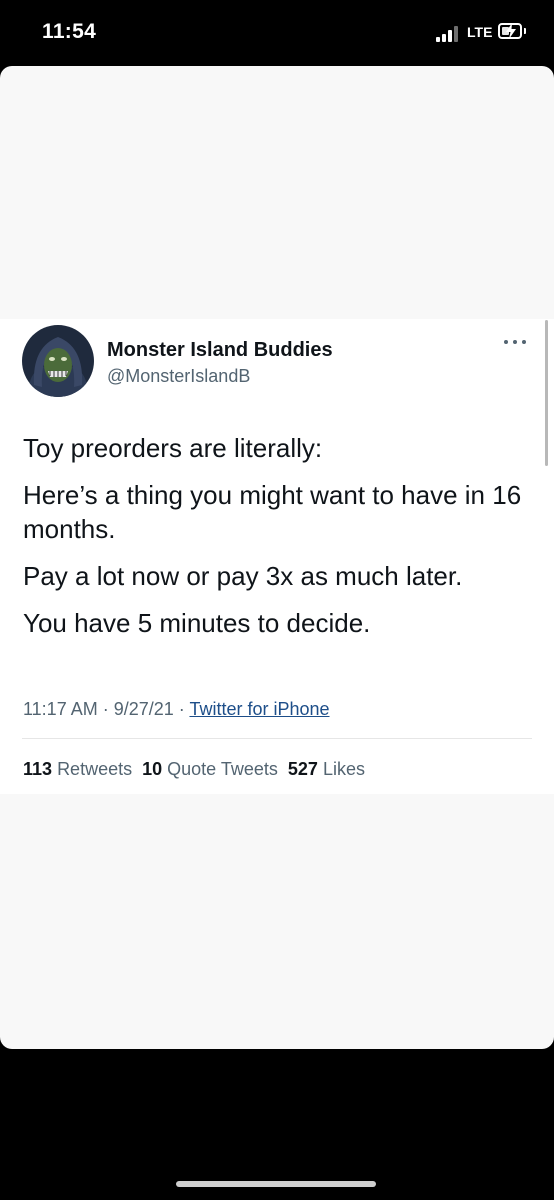 The width and height of the screenshot is (554, 1200). What do you see at coordinates (69, 31) in the screenshot?
I see `status-time: 11:54` at bounding box center [69, 31].